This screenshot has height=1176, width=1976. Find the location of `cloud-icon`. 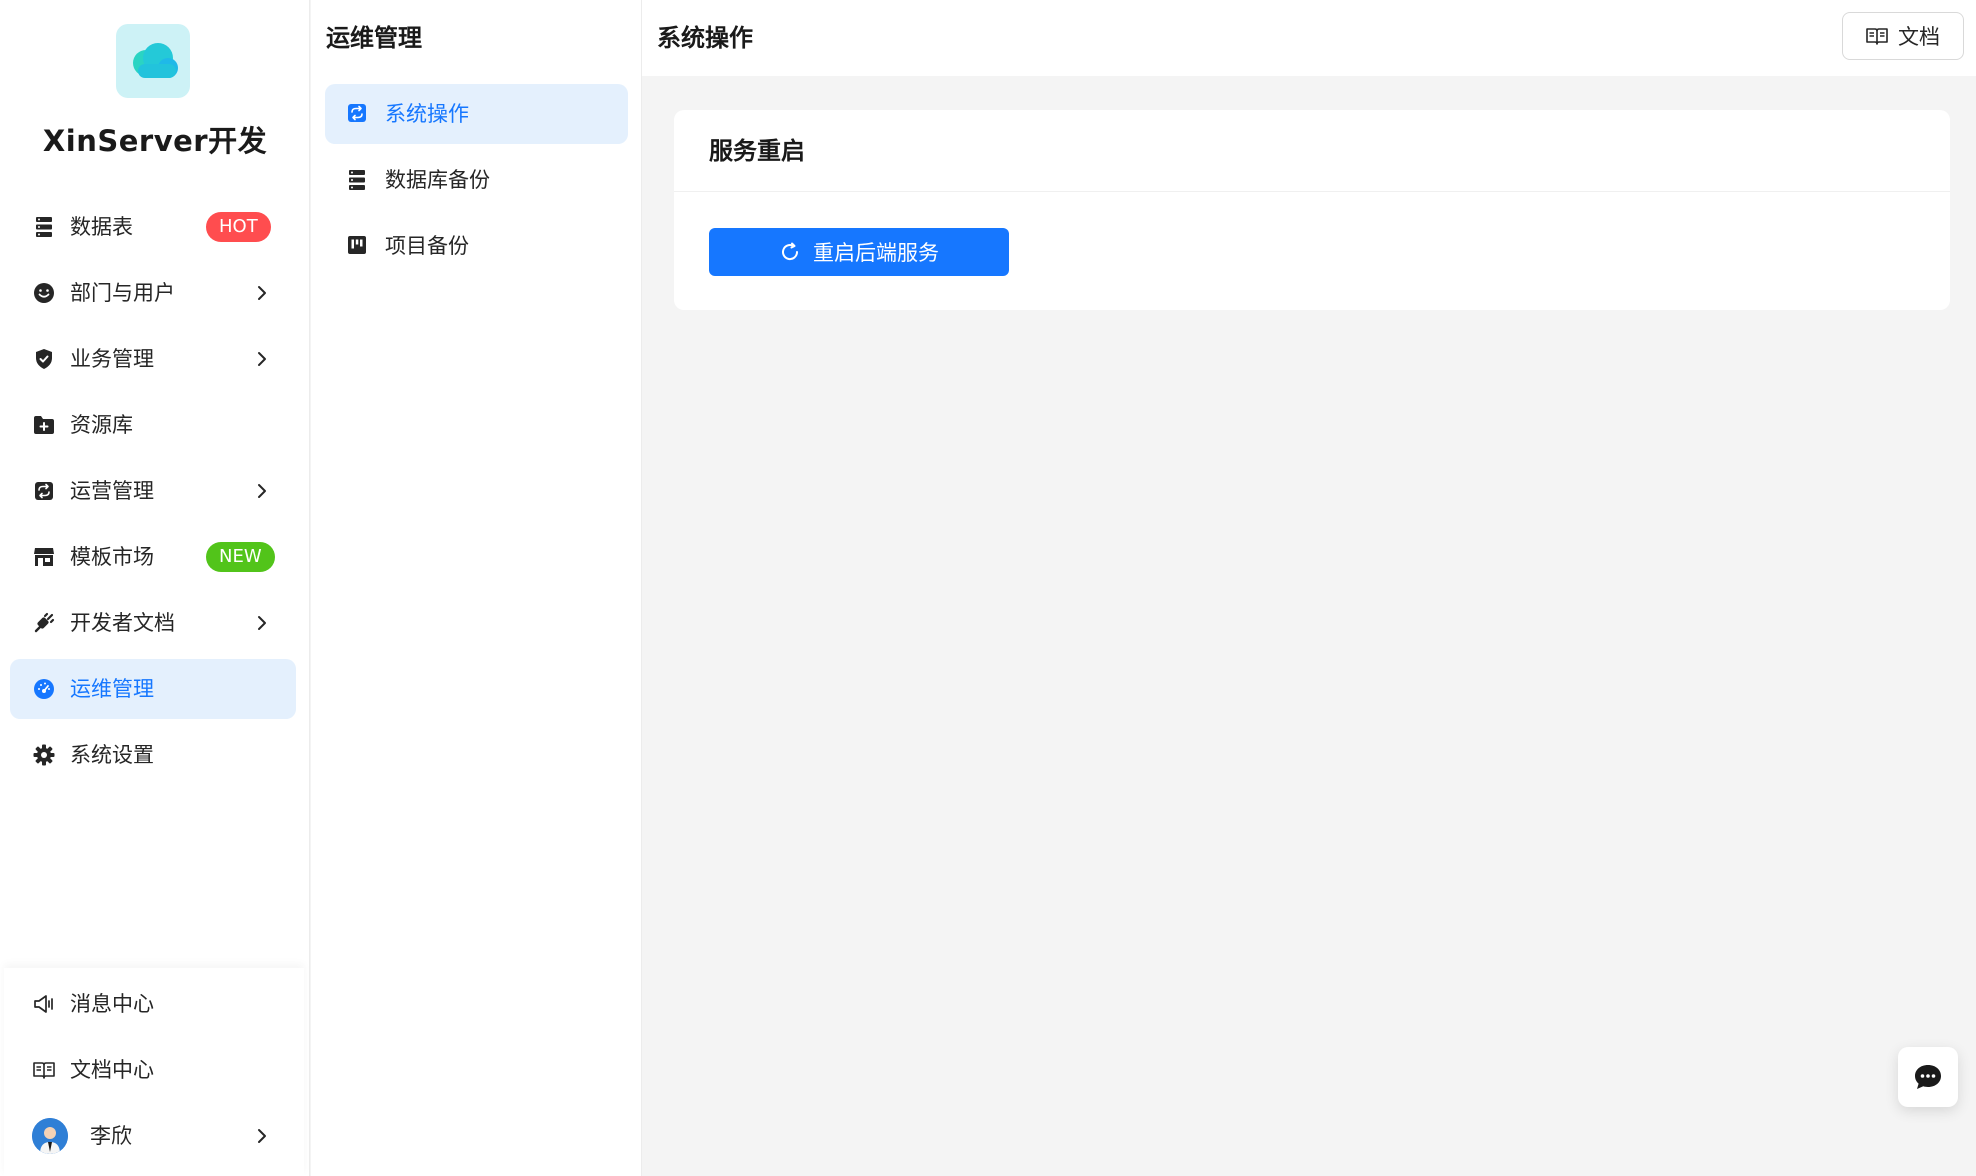

cloud-icon is located at coordinates (155, 60).